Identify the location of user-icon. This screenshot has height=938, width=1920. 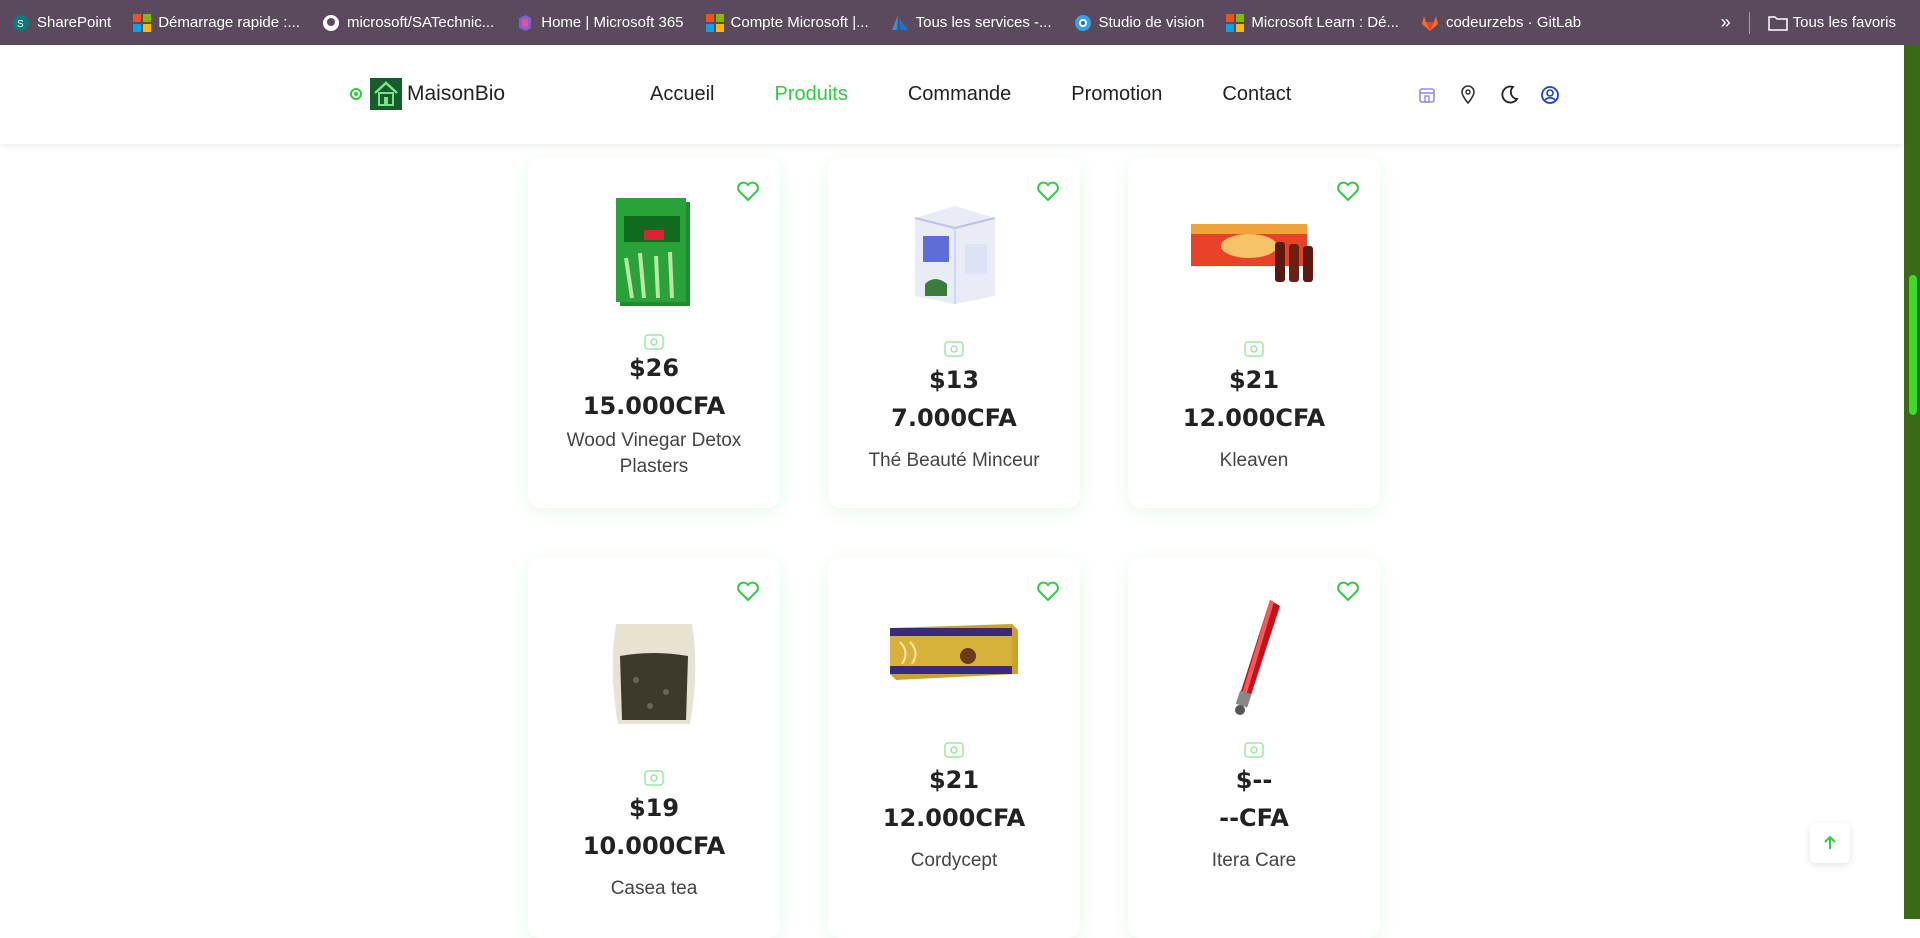
(1550, 95).